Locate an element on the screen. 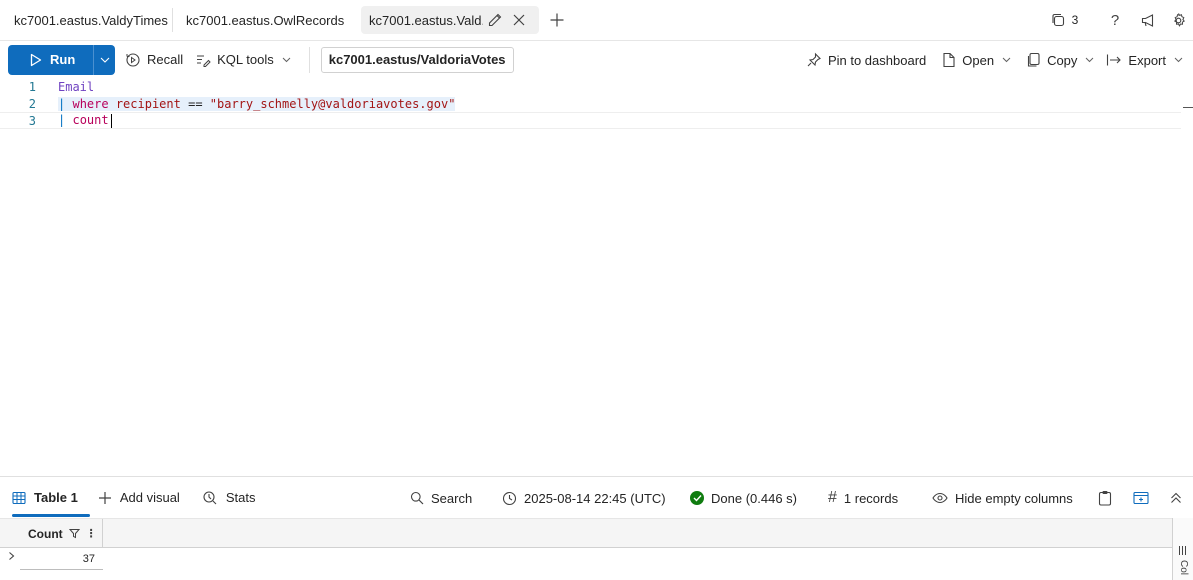  grid-header-row: Count ⋮ is located at coordinates (586, 533).